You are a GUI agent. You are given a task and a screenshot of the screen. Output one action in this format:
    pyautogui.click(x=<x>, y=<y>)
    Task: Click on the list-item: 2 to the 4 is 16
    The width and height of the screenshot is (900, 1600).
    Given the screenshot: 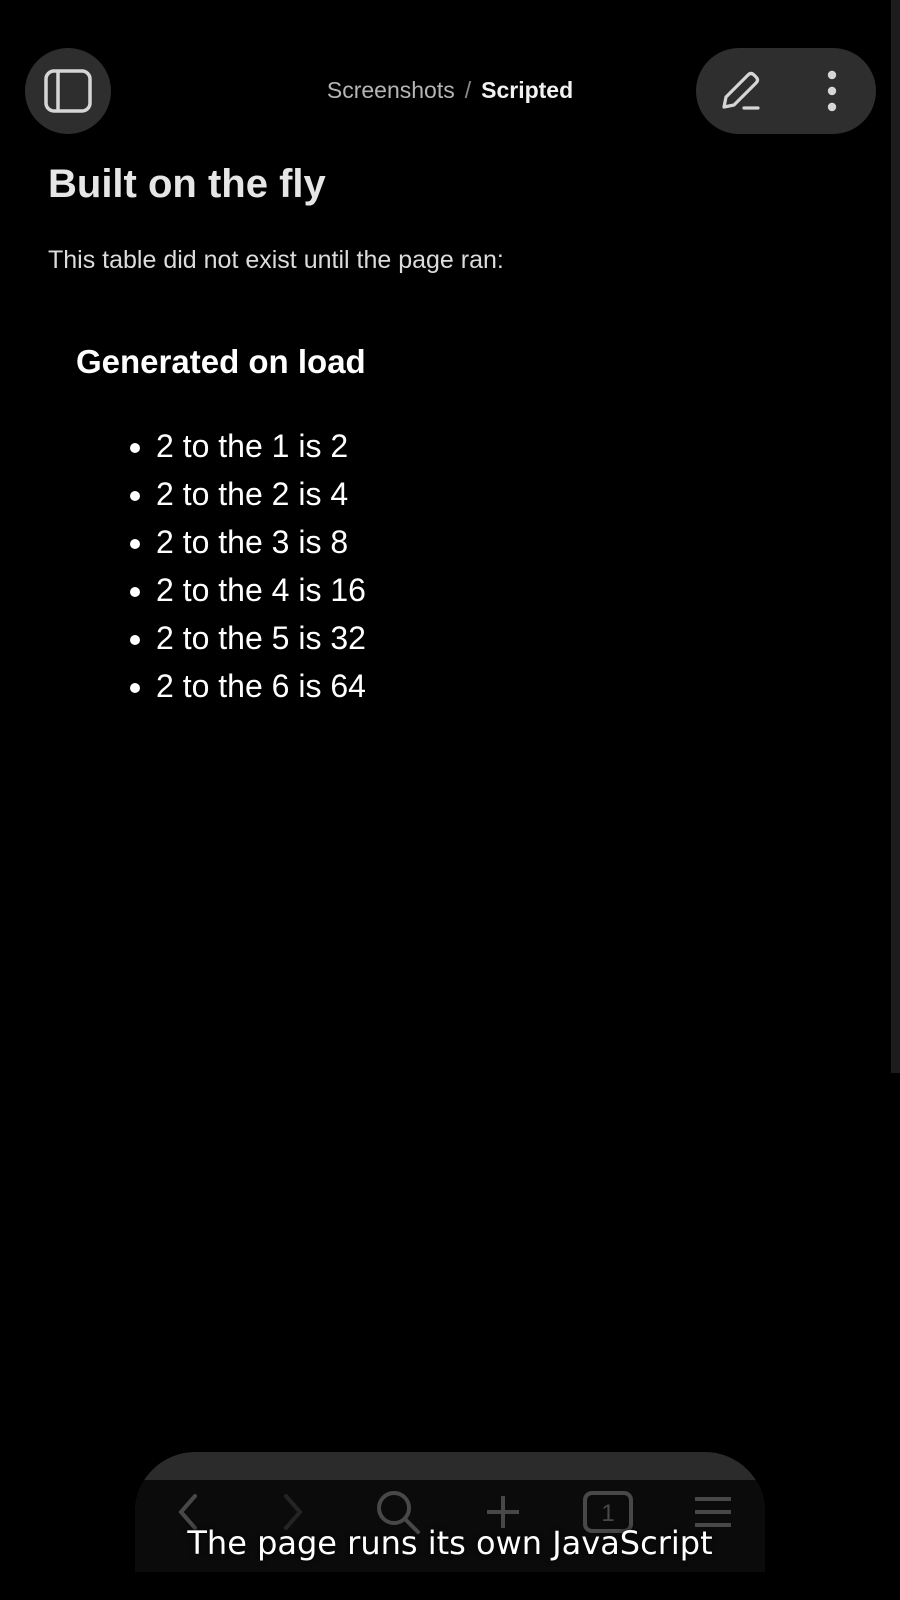 What is the action you would take?
    pyautogui.click(x=466, y=590)
    